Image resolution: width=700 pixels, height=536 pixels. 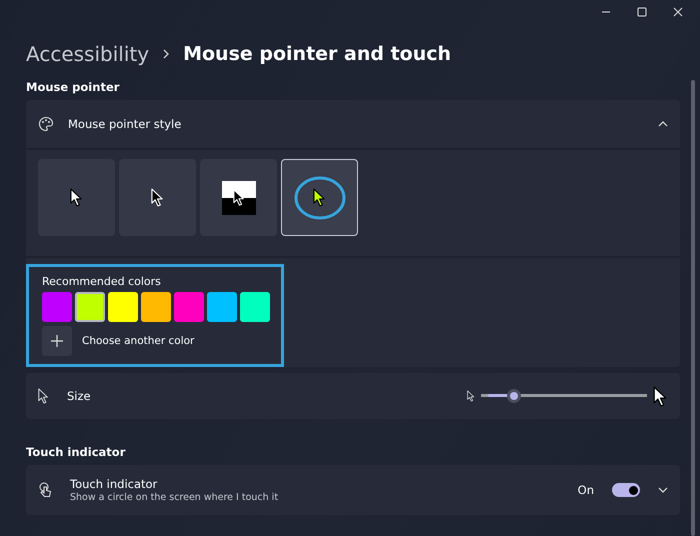 I want to click on large-pointer-icon, so click(x=660, y=396).